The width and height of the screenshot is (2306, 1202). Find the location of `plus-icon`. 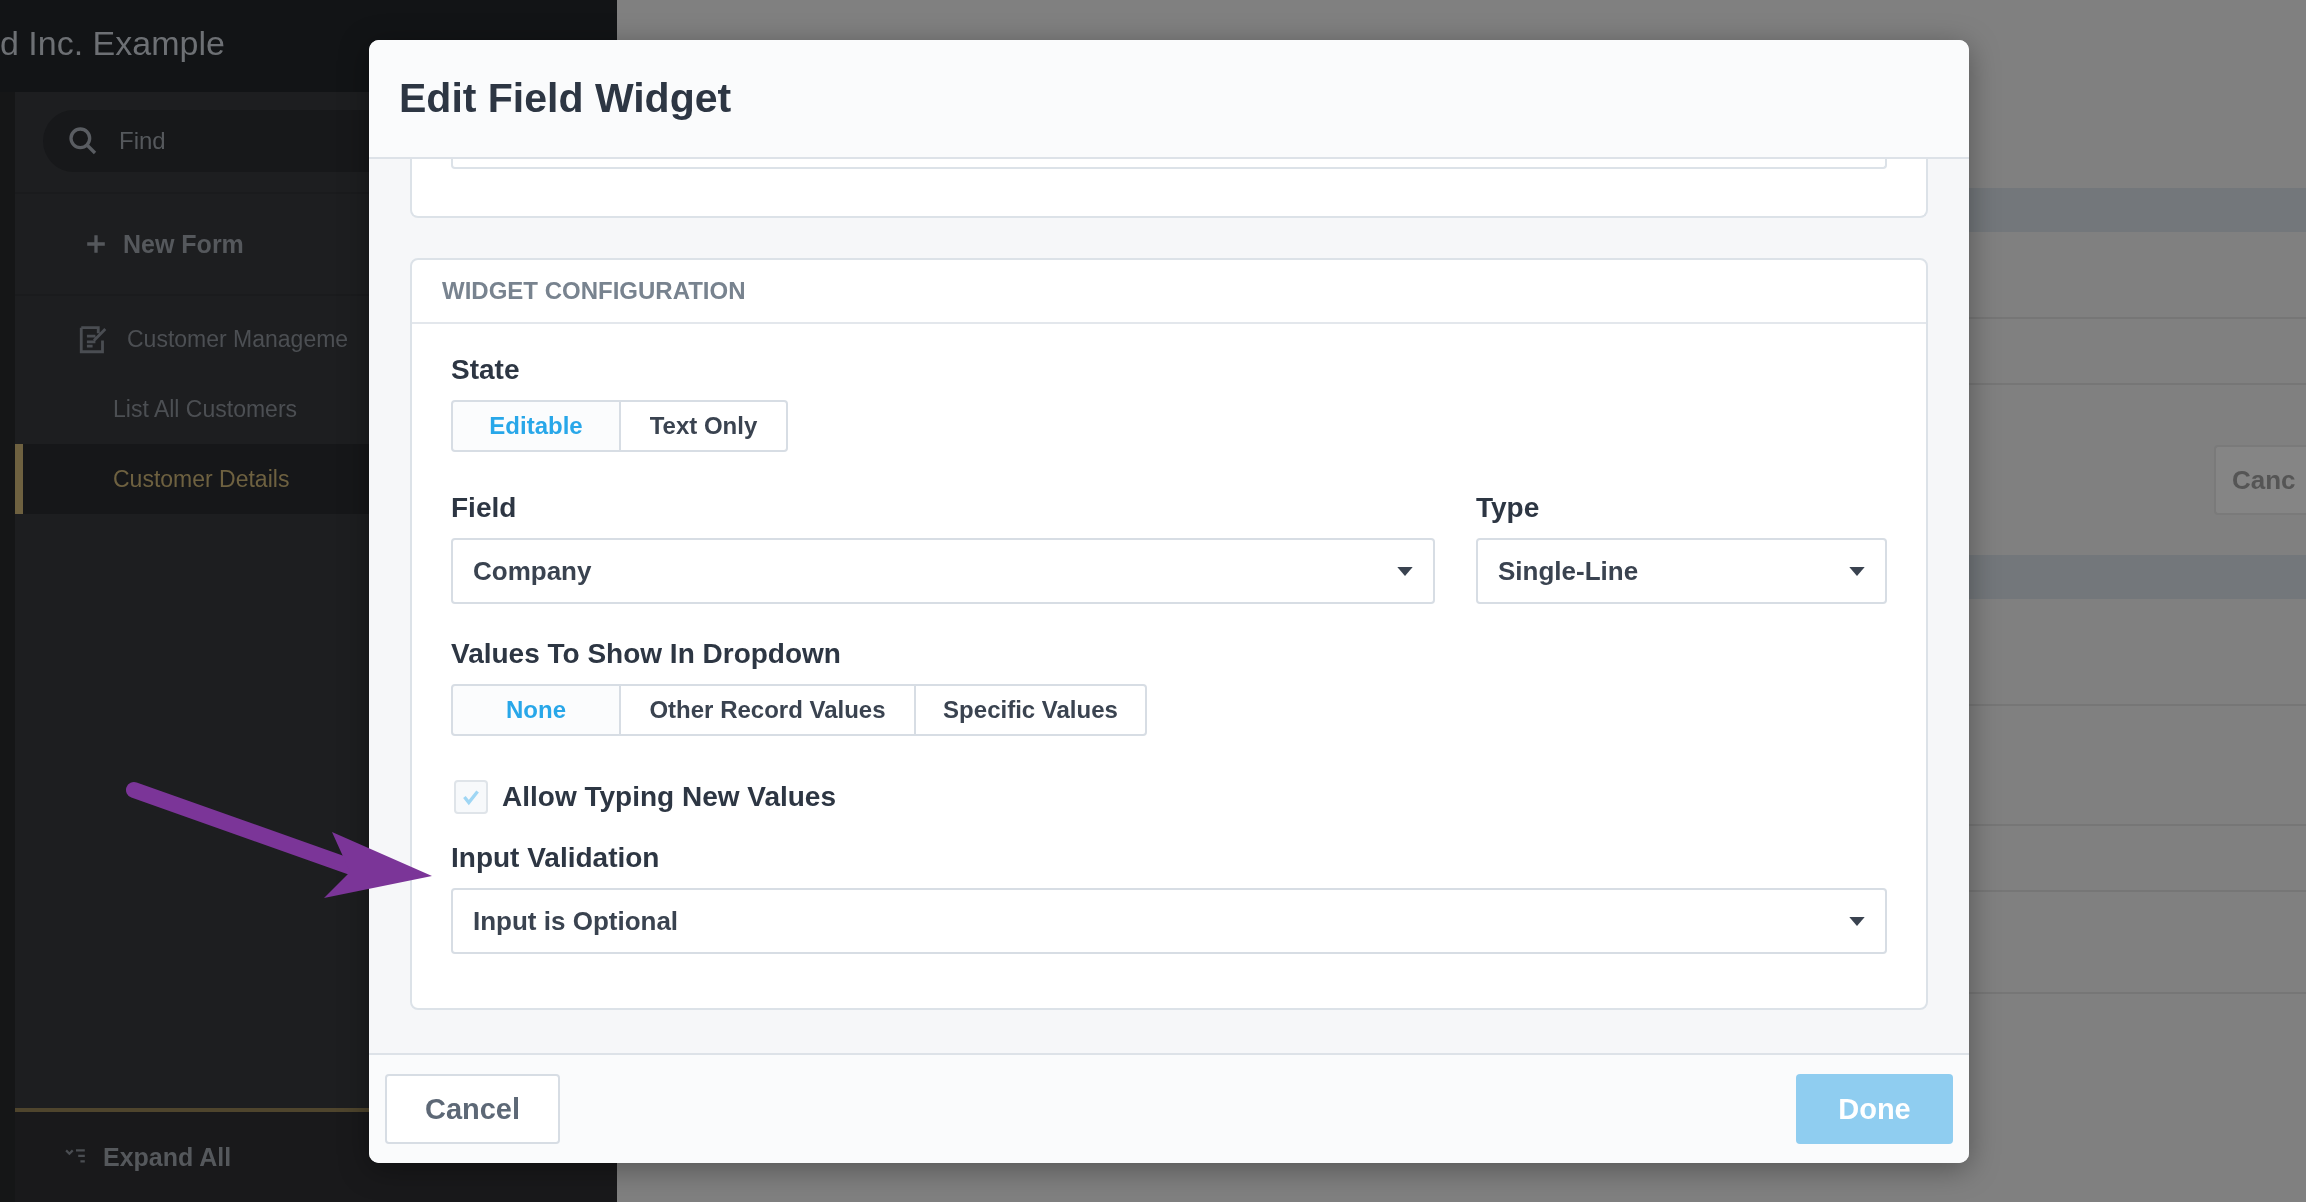

plus-icon is located at coordinates (96, 244).